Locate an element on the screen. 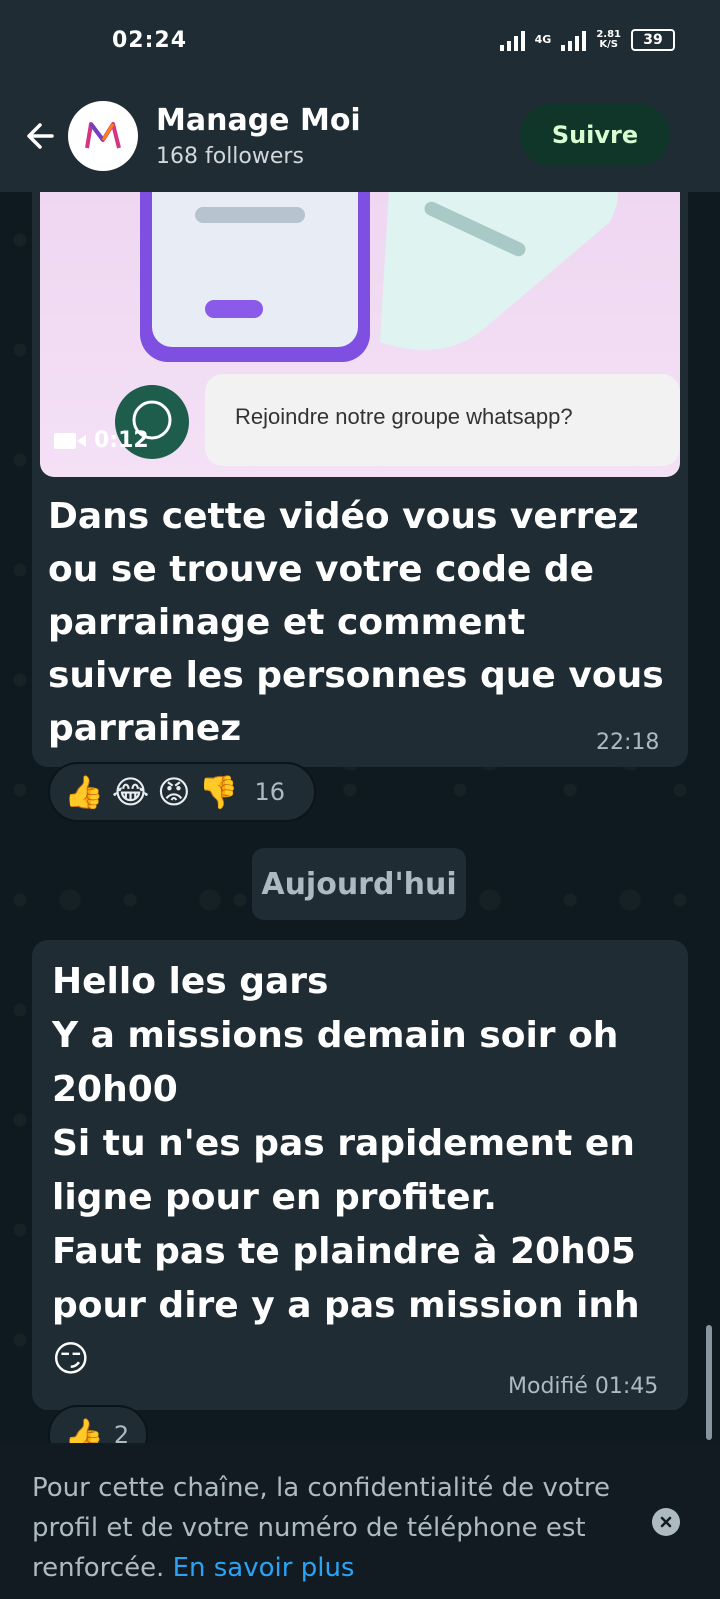 Image resolution: width=720 pixels, height=1599 pixels. video-duration: 0:12 is located at coordinates (101, 440).